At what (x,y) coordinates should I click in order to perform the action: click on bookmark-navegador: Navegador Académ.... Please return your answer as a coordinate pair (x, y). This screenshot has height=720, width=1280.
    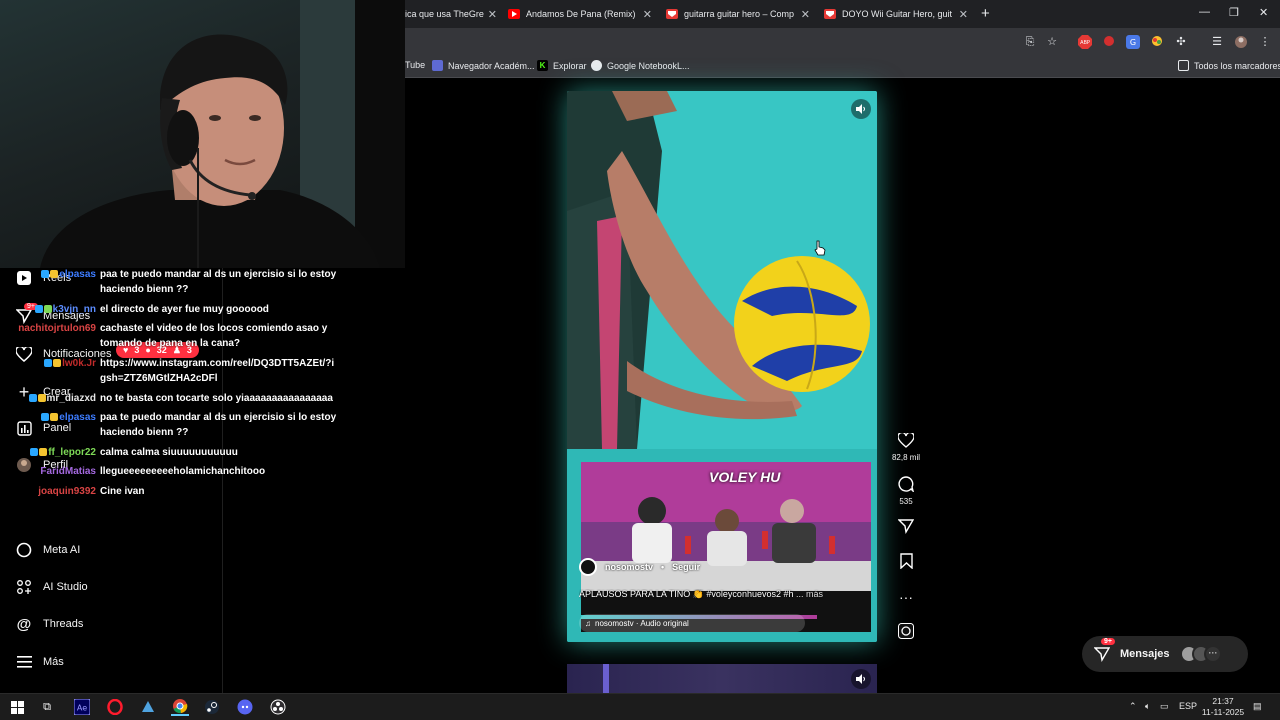
    Looking at the image, I should click on (483, 65).